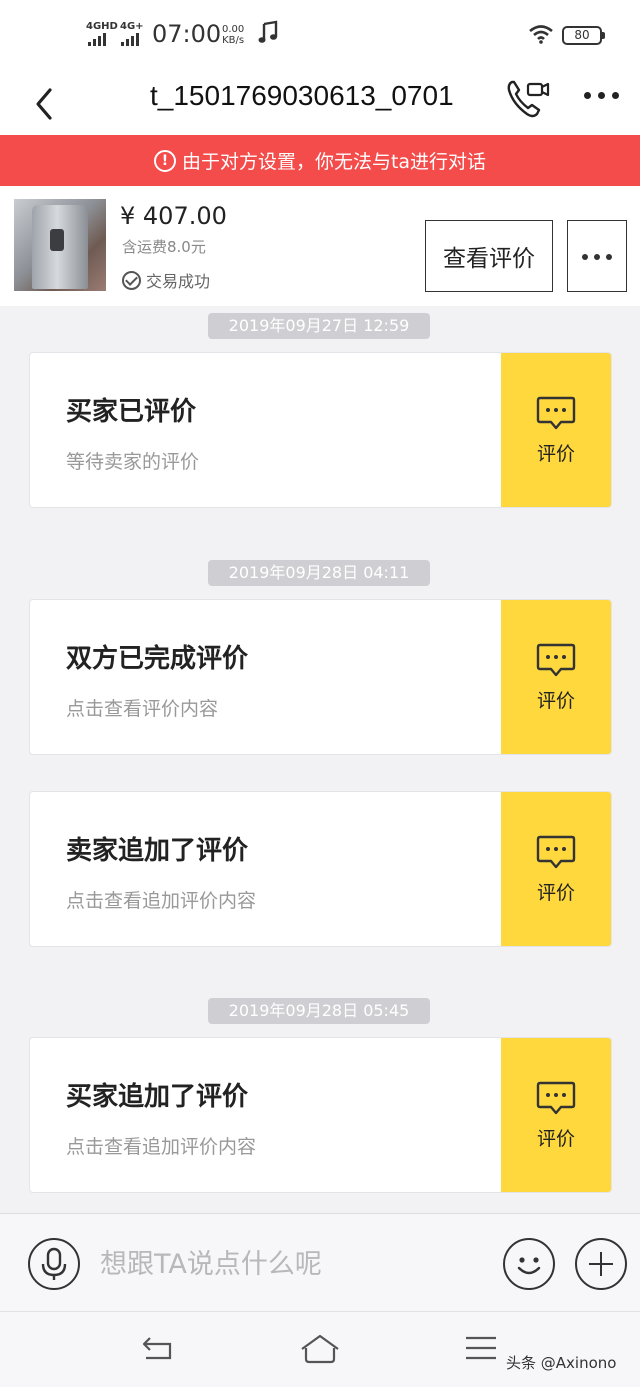 The image size is (640, 1387). Describe the element at coordinates (164, 160) in the screenshot. I see `warning-icon: !` at that location.